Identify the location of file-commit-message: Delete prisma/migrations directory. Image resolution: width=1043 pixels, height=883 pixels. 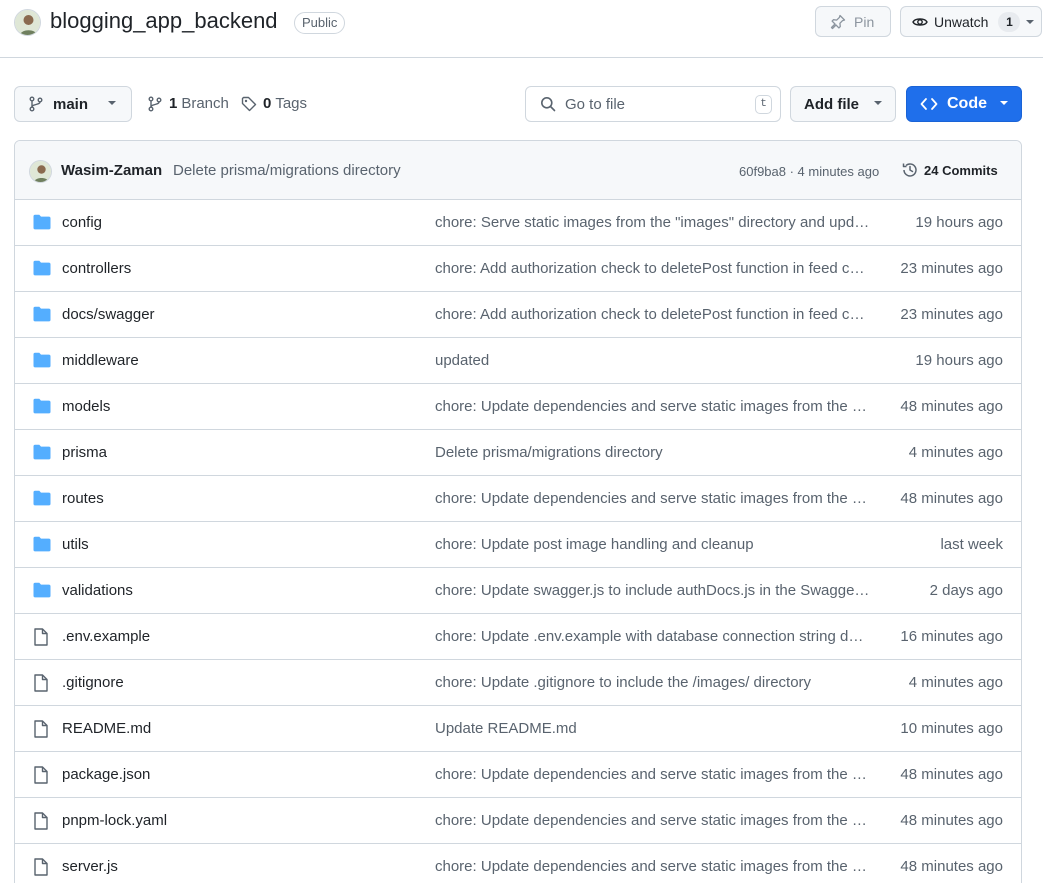
(652, 452).